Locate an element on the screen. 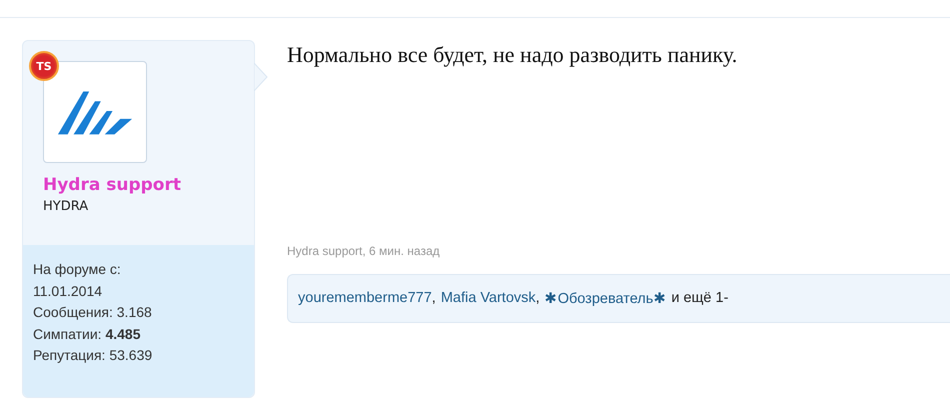 The image size is (950, 418). user-link: ✱Обозреватель✱ is located at coordinates (605, 298).